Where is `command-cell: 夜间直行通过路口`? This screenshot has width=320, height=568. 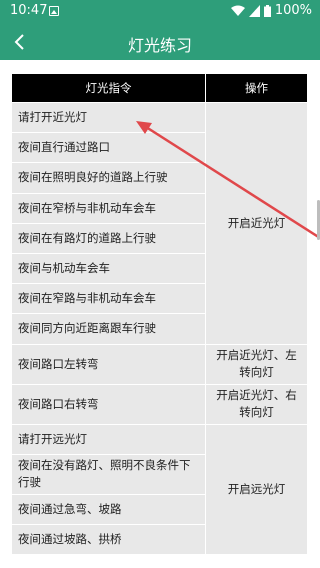 command-cell: 夜间直行通过路口 is located at coordinates (108, 148).